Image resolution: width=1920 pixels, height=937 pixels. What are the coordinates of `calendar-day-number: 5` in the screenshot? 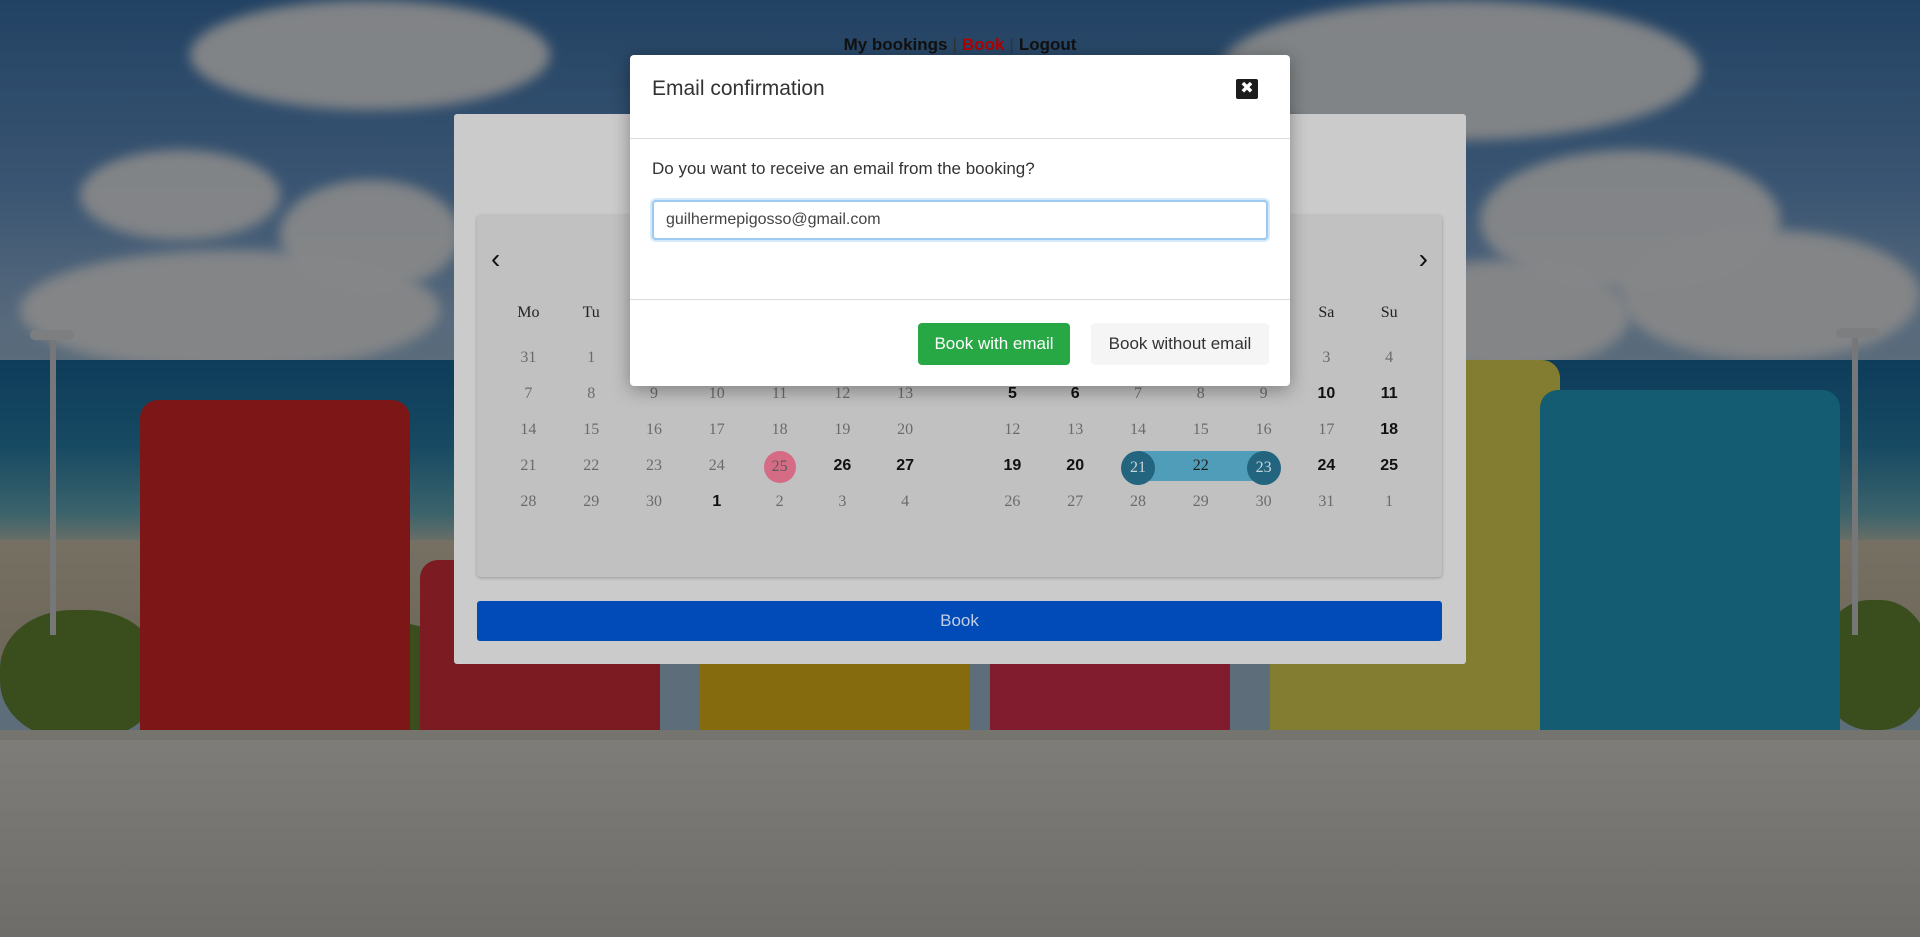 It's located at (1012, 393).